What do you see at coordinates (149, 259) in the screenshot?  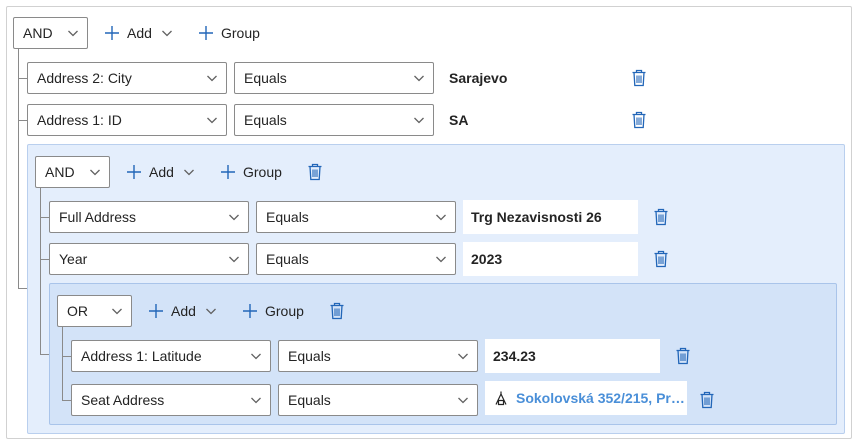 I see `field-dropdown: Year` at bounding box center [149, 259].